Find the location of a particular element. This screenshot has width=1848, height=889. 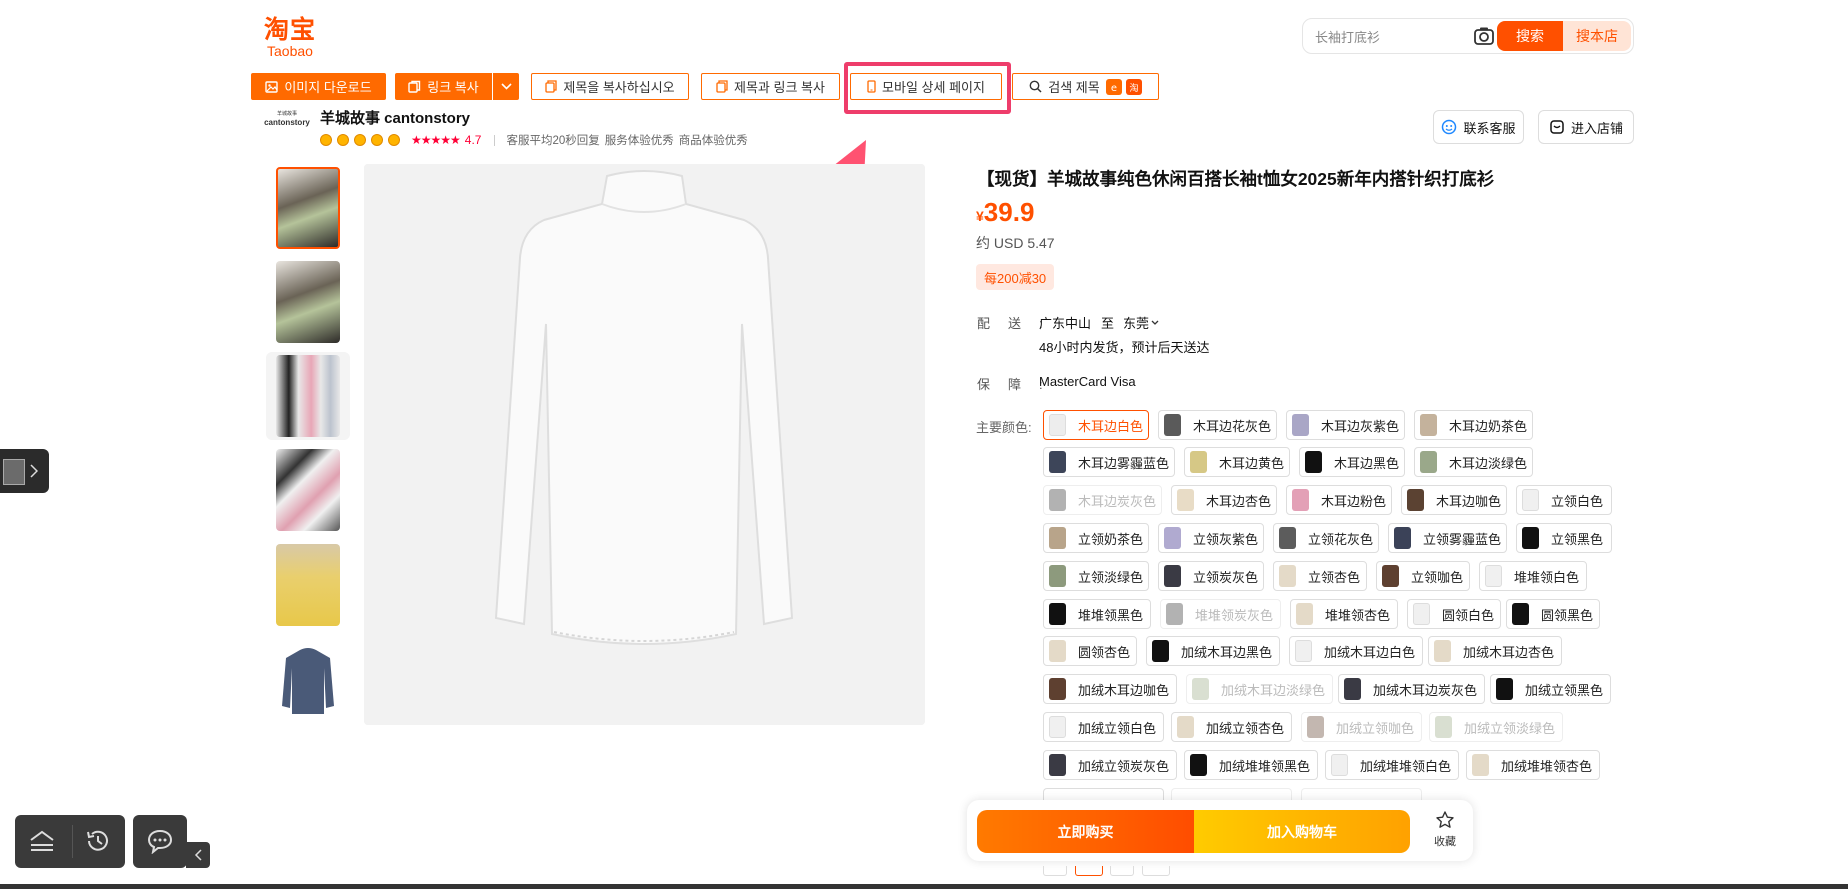

color-option: 堆堆领白色 is located at coordinates (1533, 576).